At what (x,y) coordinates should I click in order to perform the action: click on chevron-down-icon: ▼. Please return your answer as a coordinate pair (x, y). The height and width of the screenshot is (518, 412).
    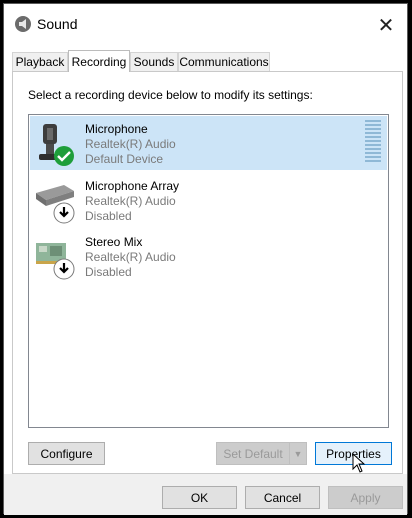
    Looking at the image, I should click on (298, 453).